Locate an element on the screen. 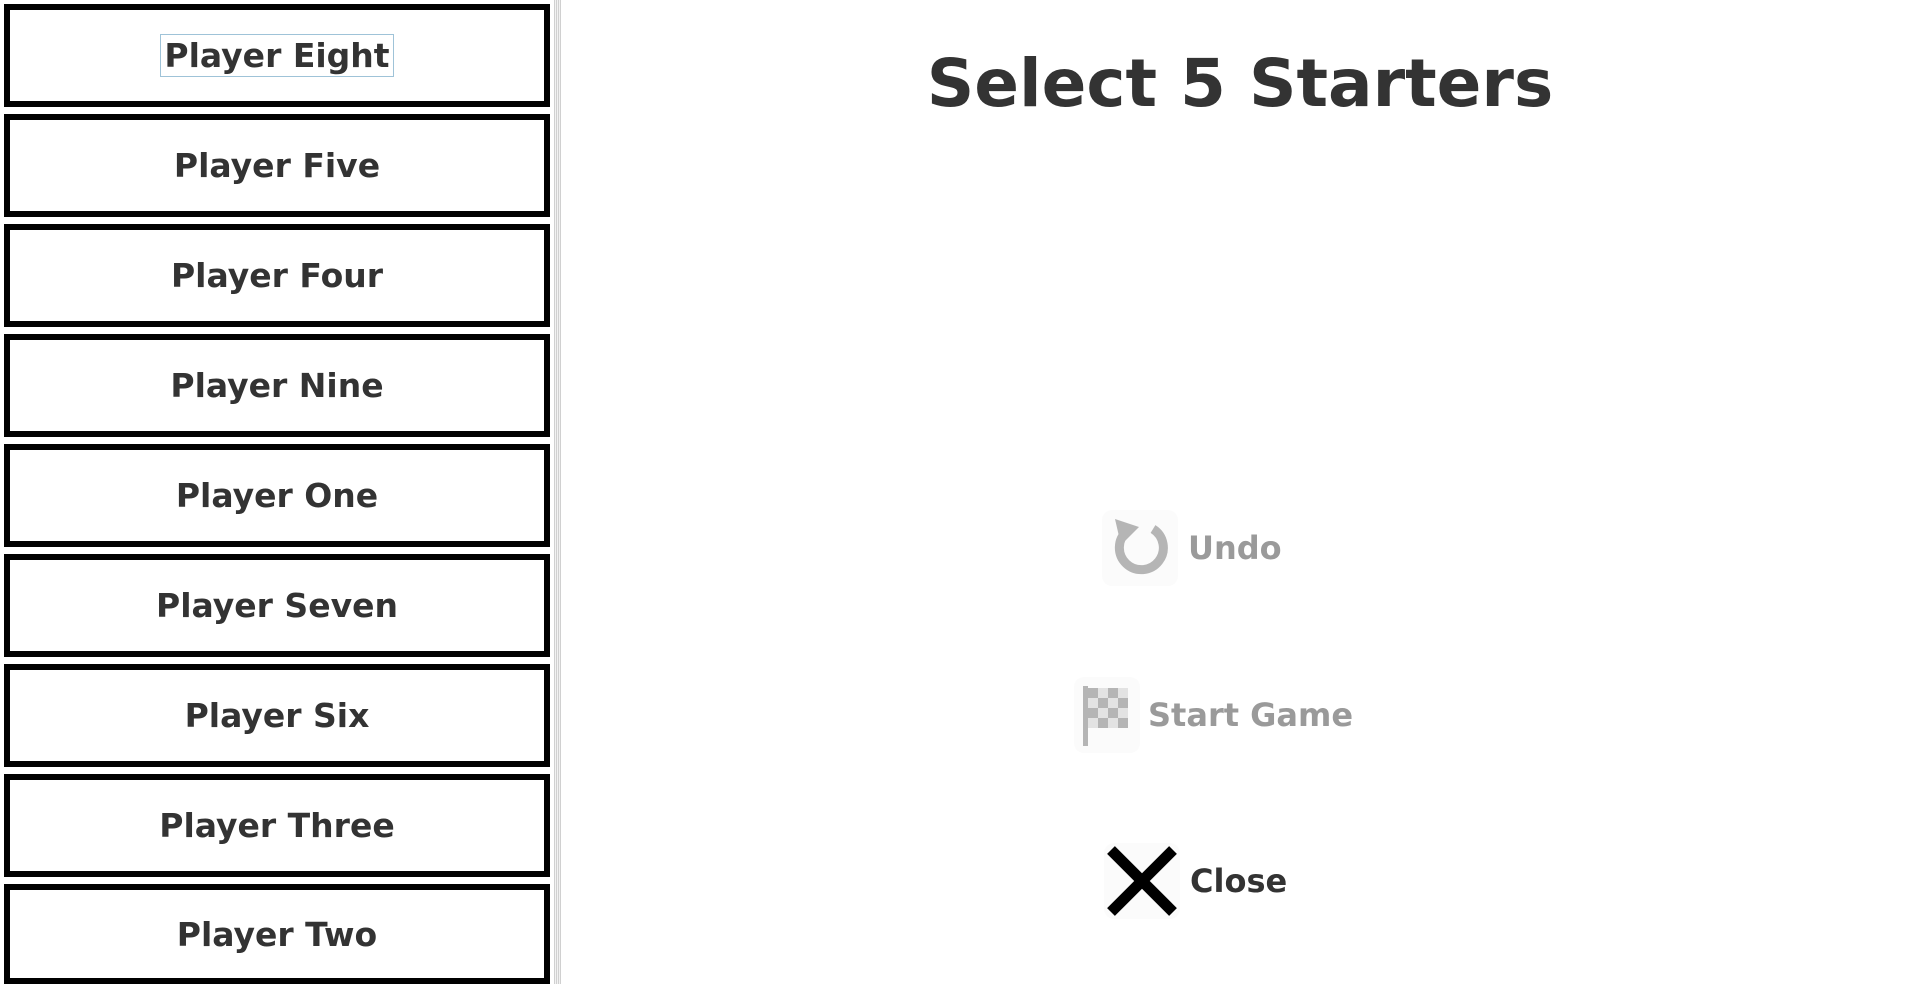  player-button: Player Four is located at coordinates (277, 275).